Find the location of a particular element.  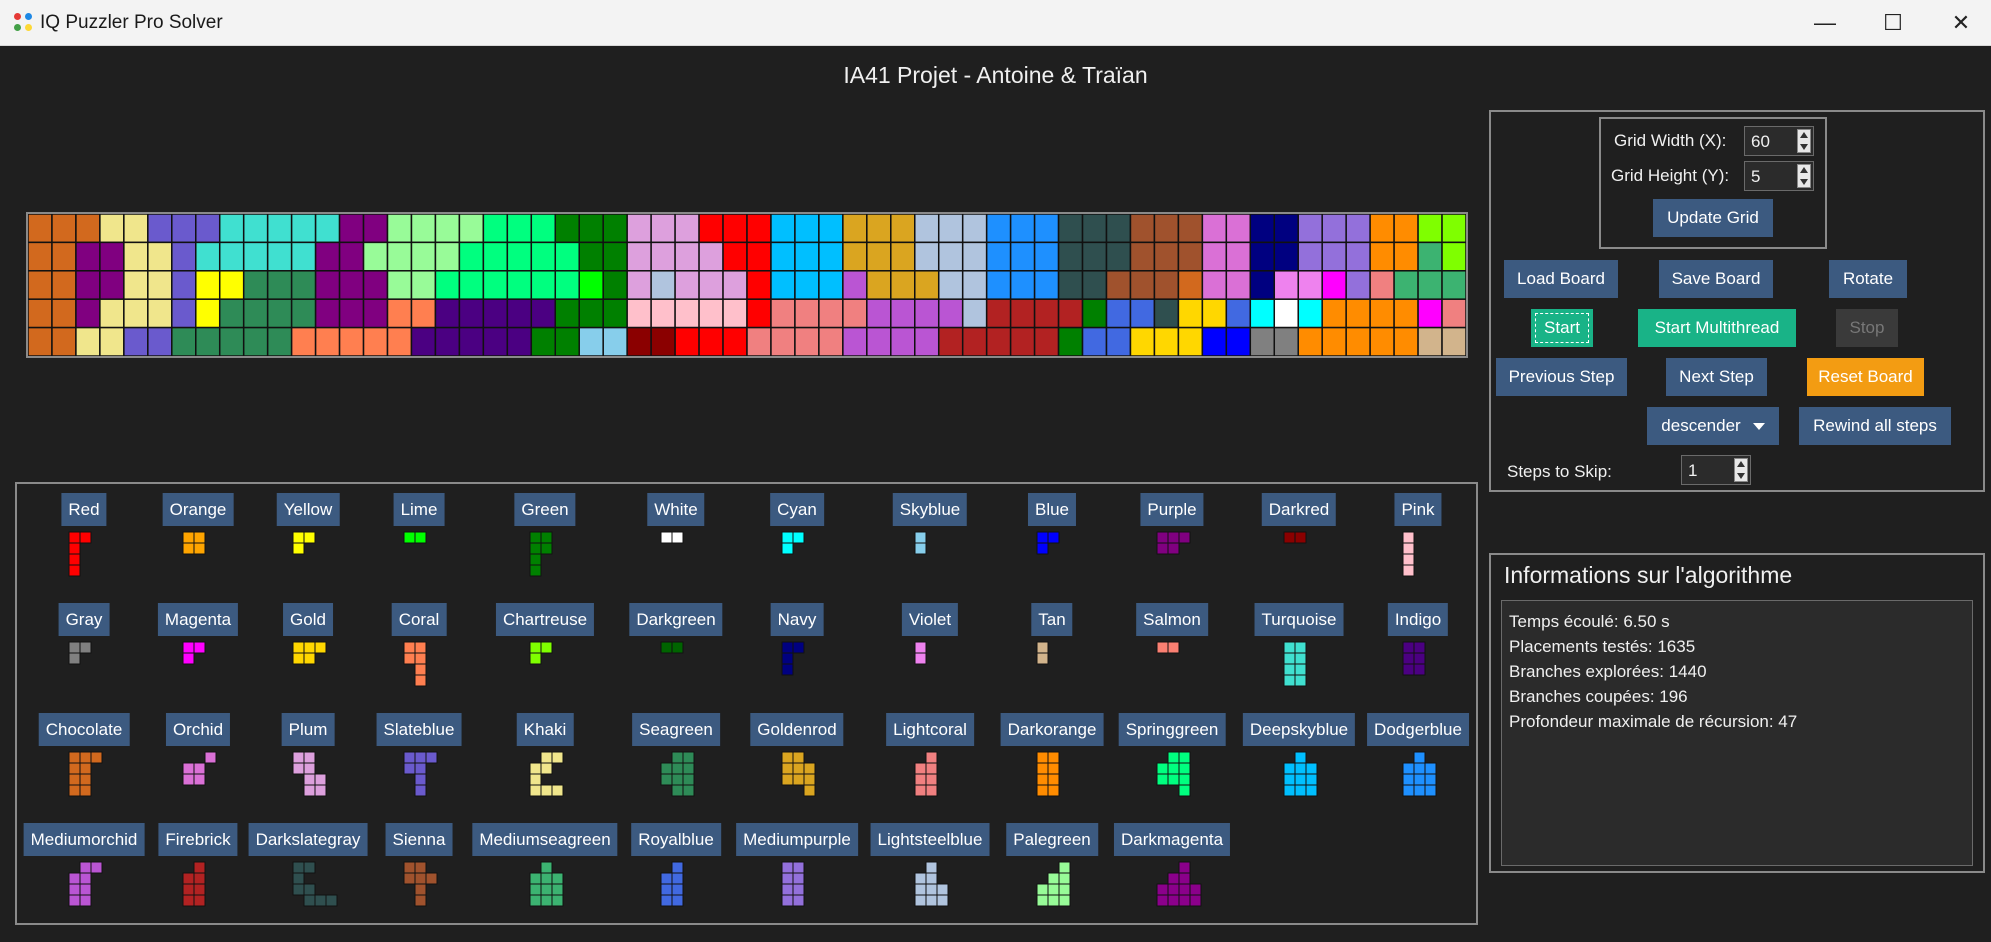

piece-shape-navy is located at coordinates (793, 658).